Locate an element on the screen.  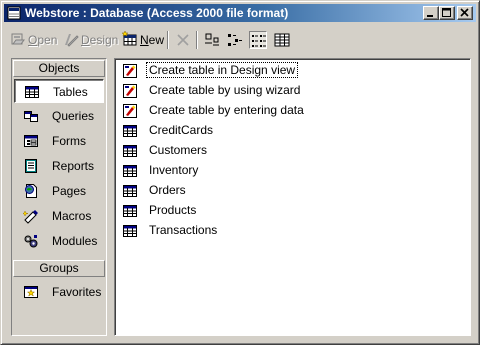
list-item-label: Orders is located at coordinates (167, 190).